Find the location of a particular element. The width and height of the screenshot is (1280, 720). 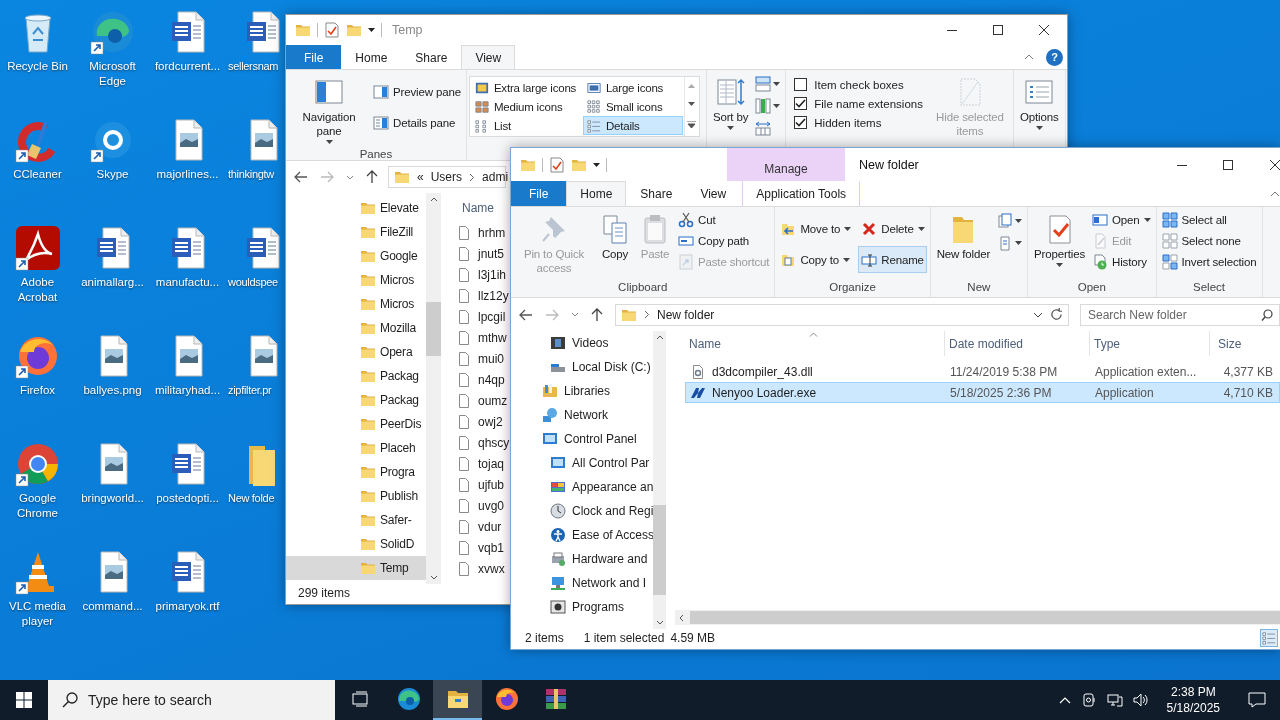

desktop-icon-label: New folde is located at coordinates (251, 498).